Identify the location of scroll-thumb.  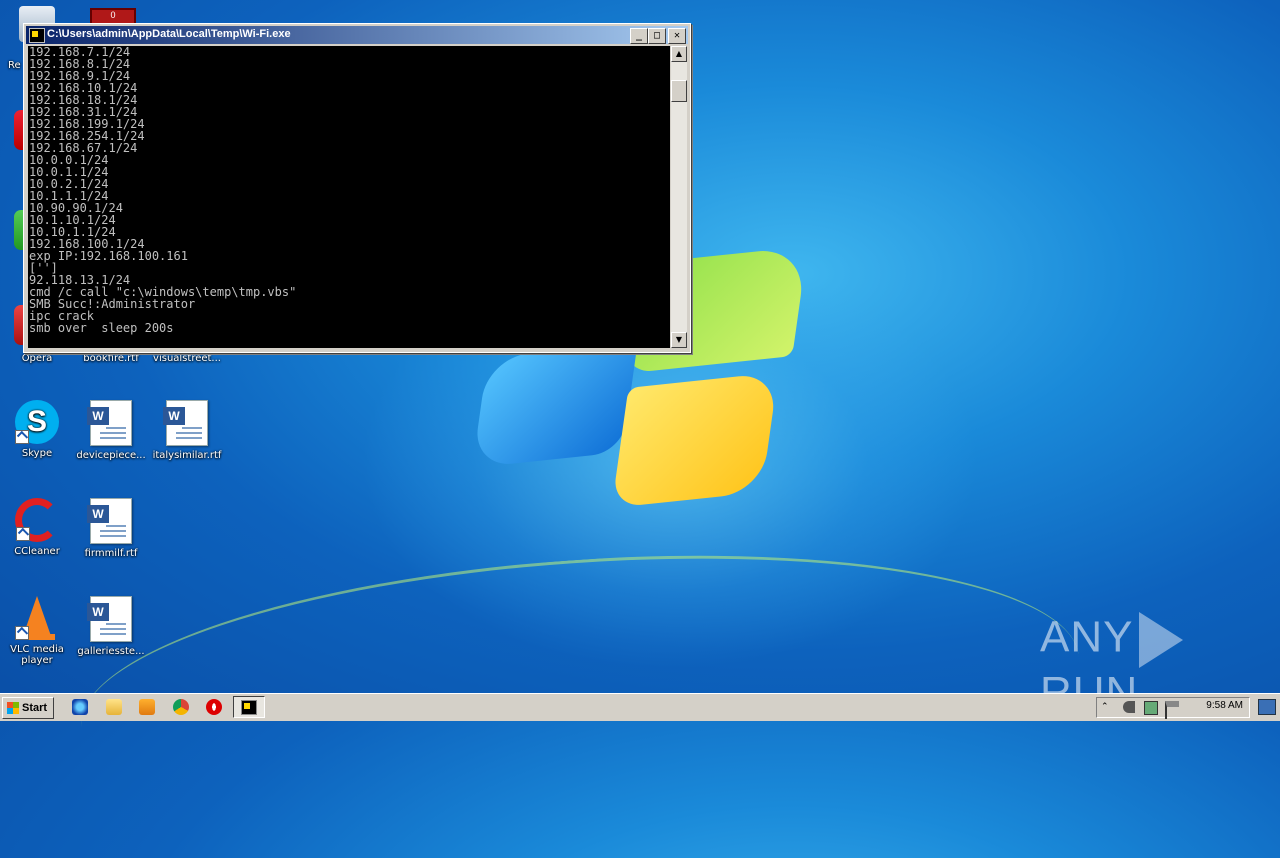
(679, 91).